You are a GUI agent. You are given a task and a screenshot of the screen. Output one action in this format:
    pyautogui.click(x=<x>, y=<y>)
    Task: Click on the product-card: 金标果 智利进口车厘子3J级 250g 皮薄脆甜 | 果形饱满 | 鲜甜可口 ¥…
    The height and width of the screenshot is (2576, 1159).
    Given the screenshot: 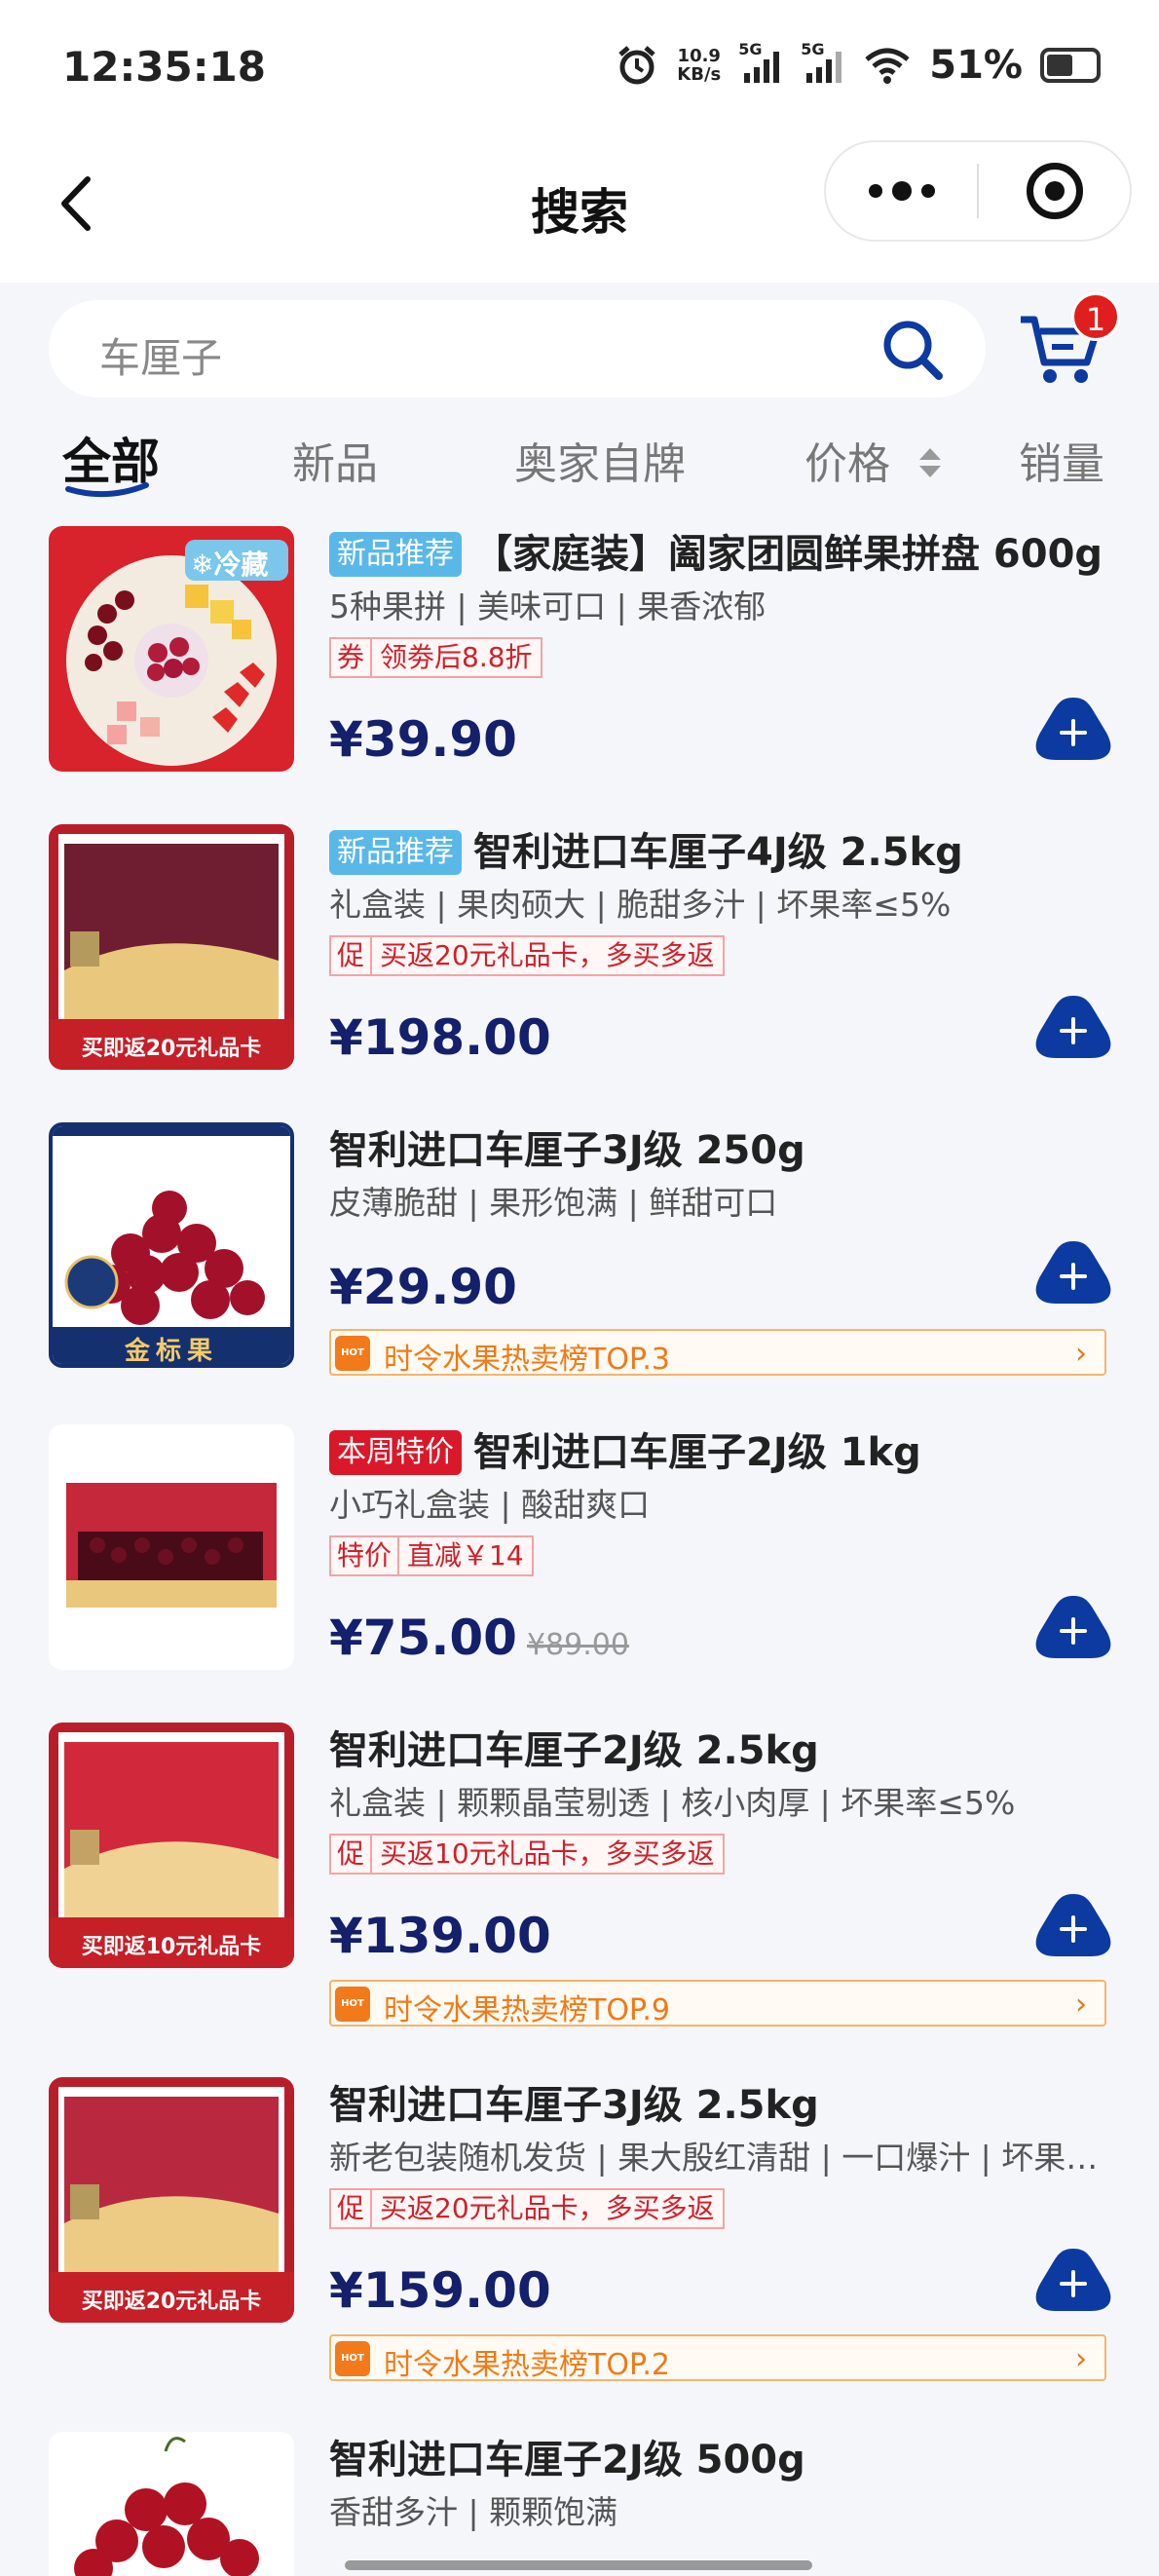 What is the action you would take?
    pyautogui.click(x=579, y=1258)
    